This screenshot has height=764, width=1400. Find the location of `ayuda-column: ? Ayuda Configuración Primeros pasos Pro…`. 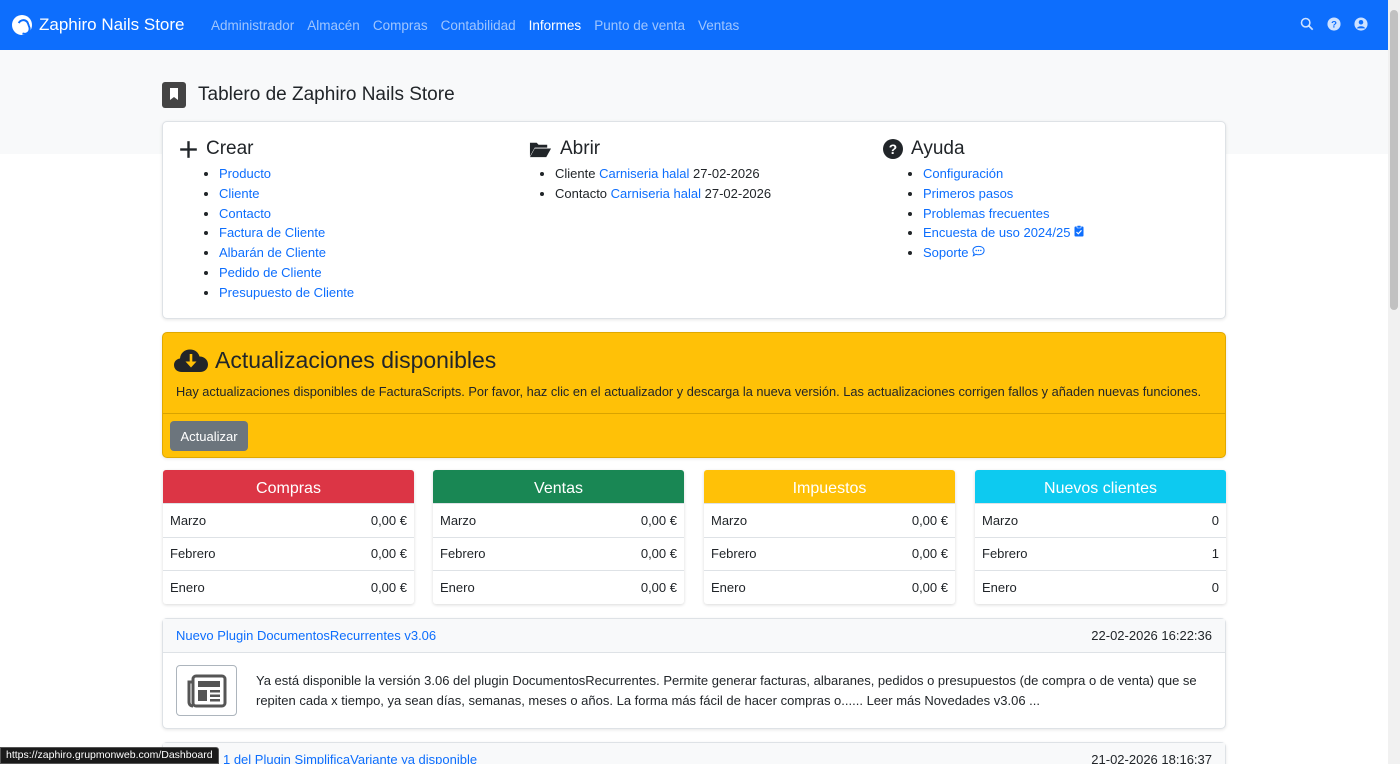

ayuda-column: ? Ayuda Configuración Primeros pasos Pro… is located at coordinates (983, 200).